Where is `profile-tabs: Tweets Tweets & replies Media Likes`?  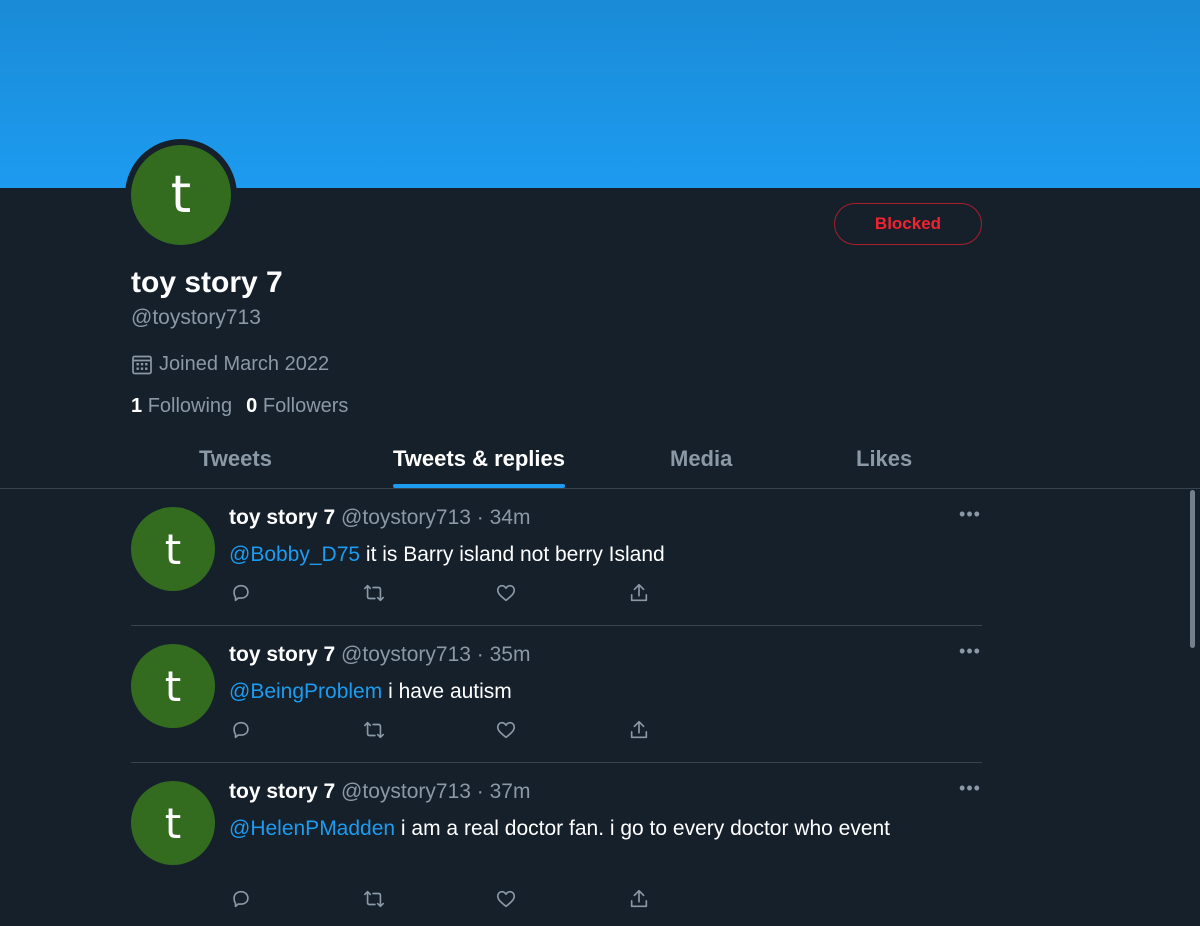 profile-tabs: Tweets Tweets & replies Media Likes is located at coordinates (600, 459).